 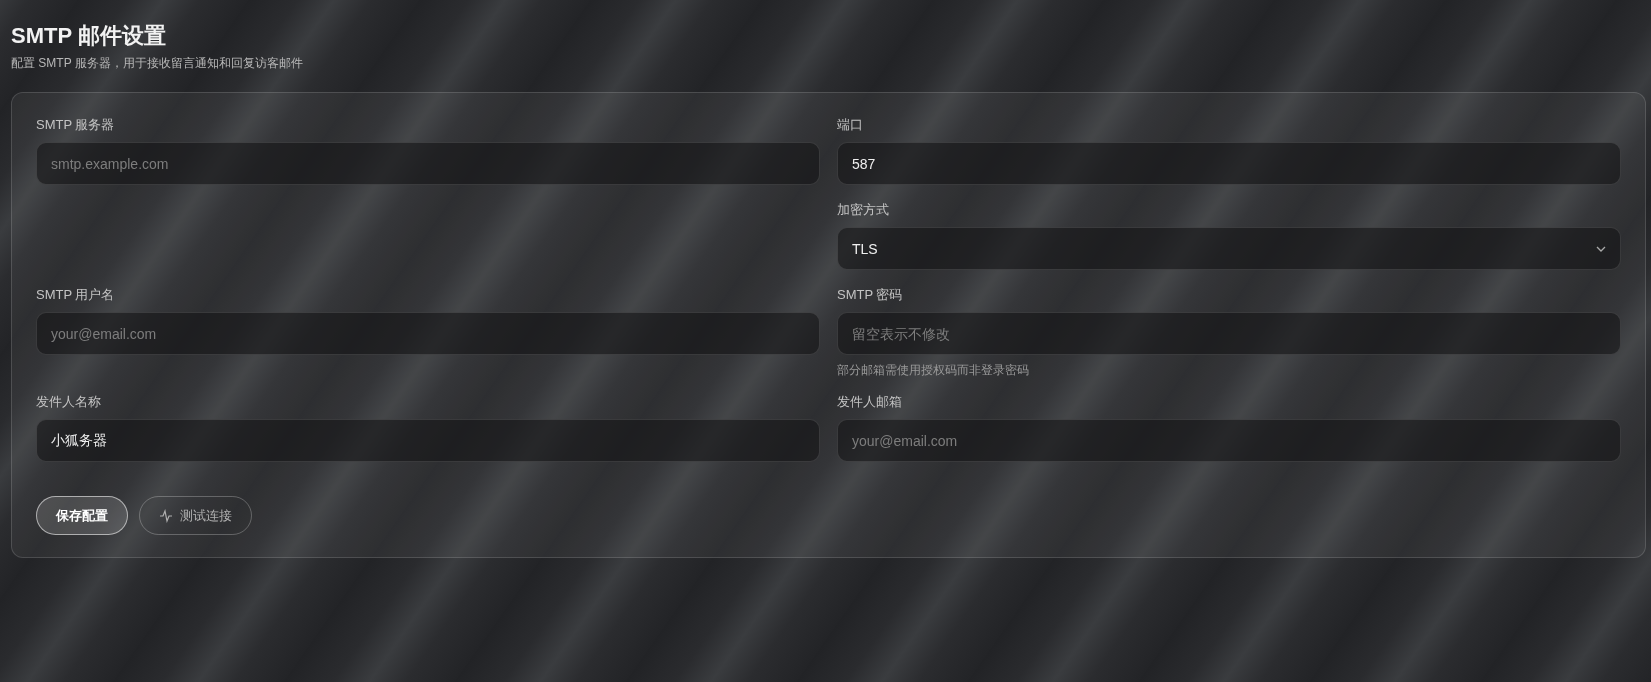 What do you see at coordinates (933, 370) in the screenshot?
I see `field-hint: 部分邮箱需使用授权码而非登录密码` at bounding box center [933, 370].